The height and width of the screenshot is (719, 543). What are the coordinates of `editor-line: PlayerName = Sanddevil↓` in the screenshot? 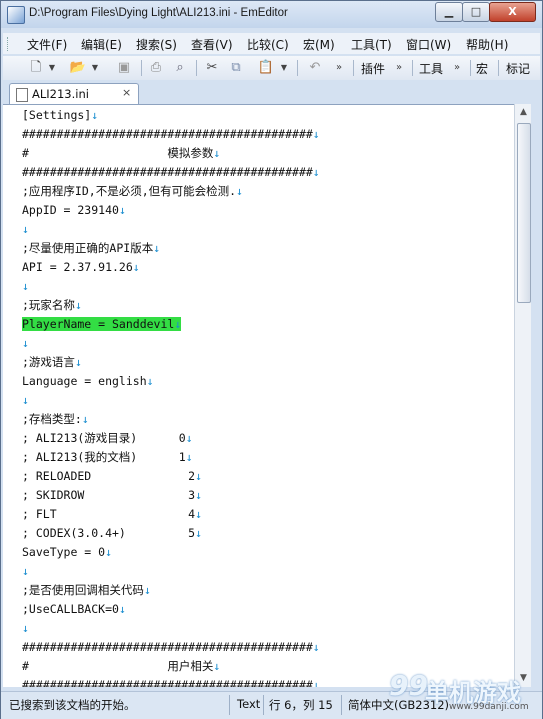 It's located at (102, 324).